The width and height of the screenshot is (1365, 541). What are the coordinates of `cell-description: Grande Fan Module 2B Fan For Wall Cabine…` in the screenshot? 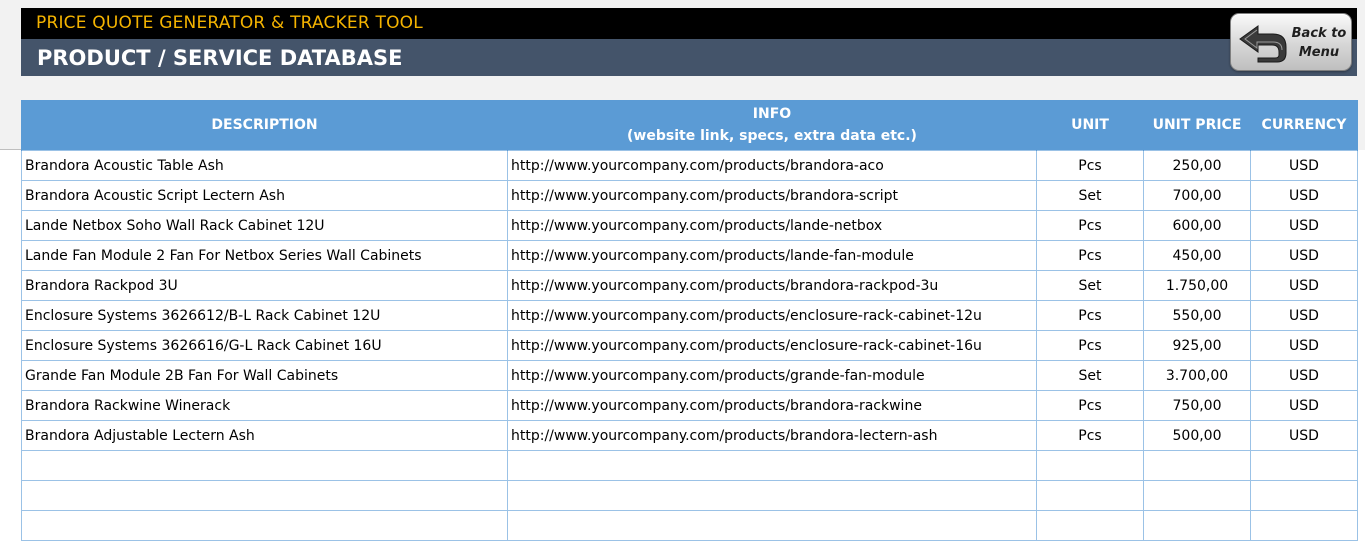 It's located at (264, 375).